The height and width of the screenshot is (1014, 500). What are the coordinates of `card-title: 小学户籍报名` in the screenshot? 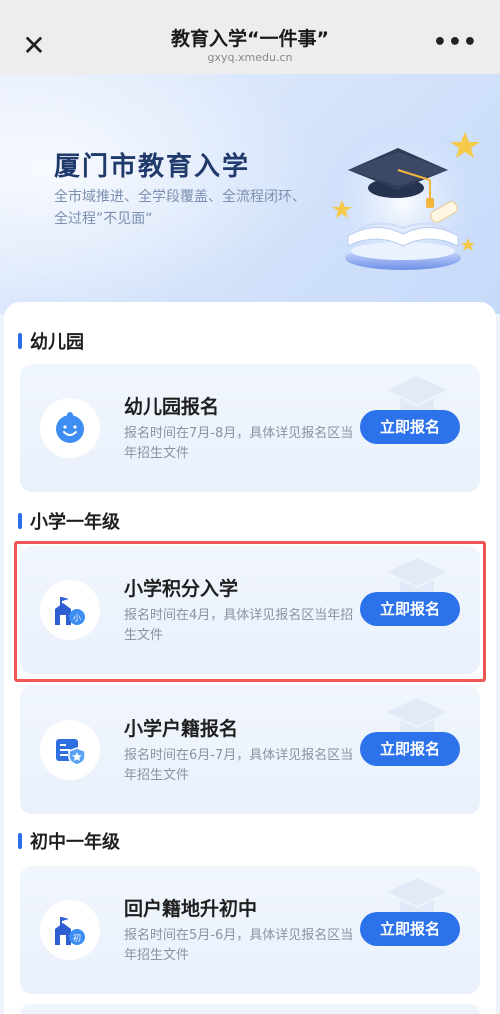 It's located at (181, 729).